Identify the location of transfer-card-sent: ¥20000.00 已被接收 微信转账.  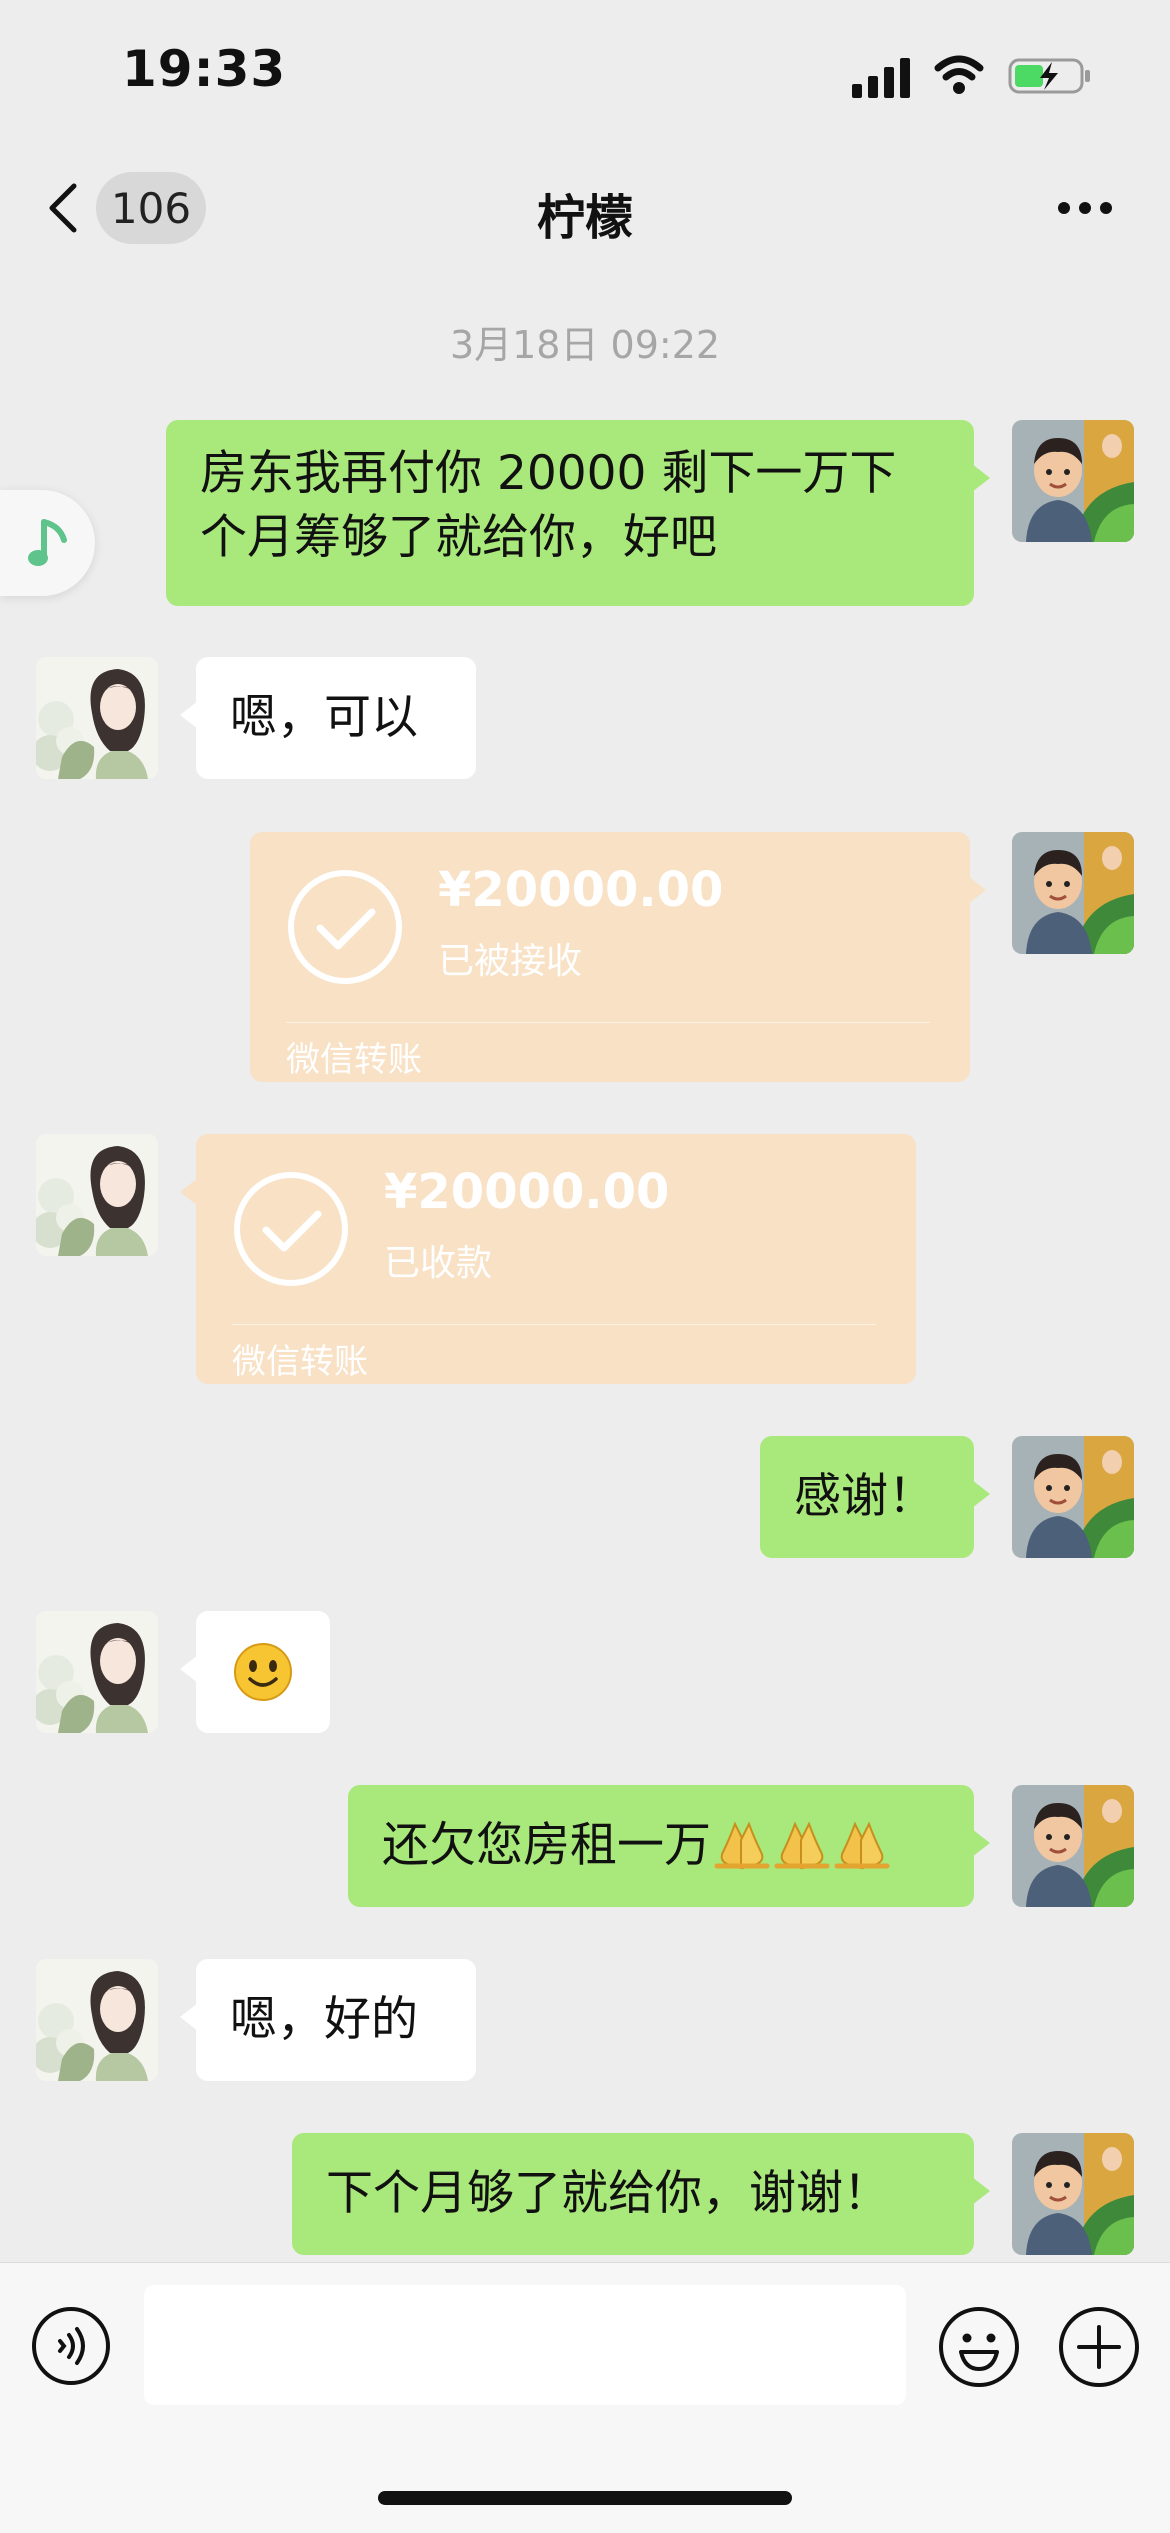
(618, 957).